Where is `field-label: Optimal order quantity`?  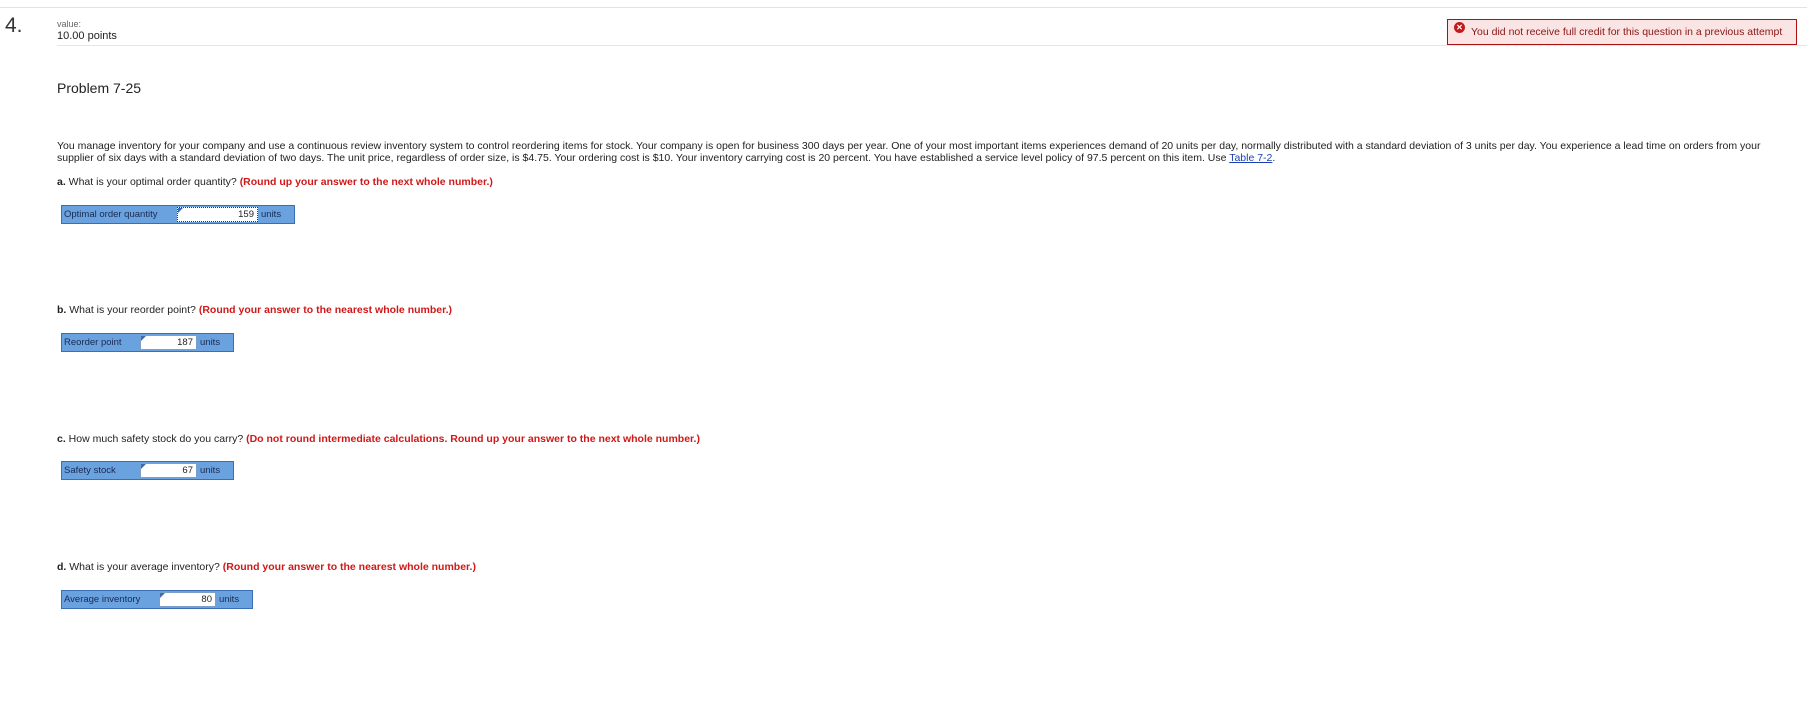
field-label: Optimal order quantity is located at coordinates (111, 214).